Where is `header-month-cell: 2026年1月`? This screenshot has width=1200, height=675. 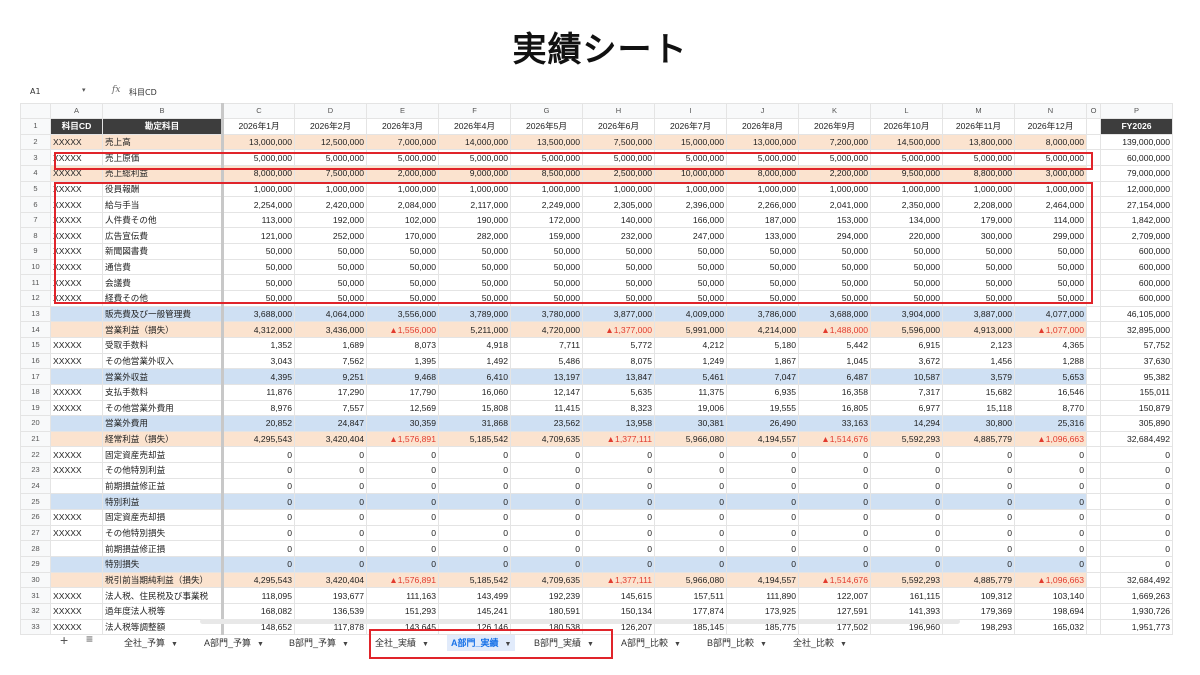 header-month-cell: 2026年1月 is located at coordinates (258, 126).